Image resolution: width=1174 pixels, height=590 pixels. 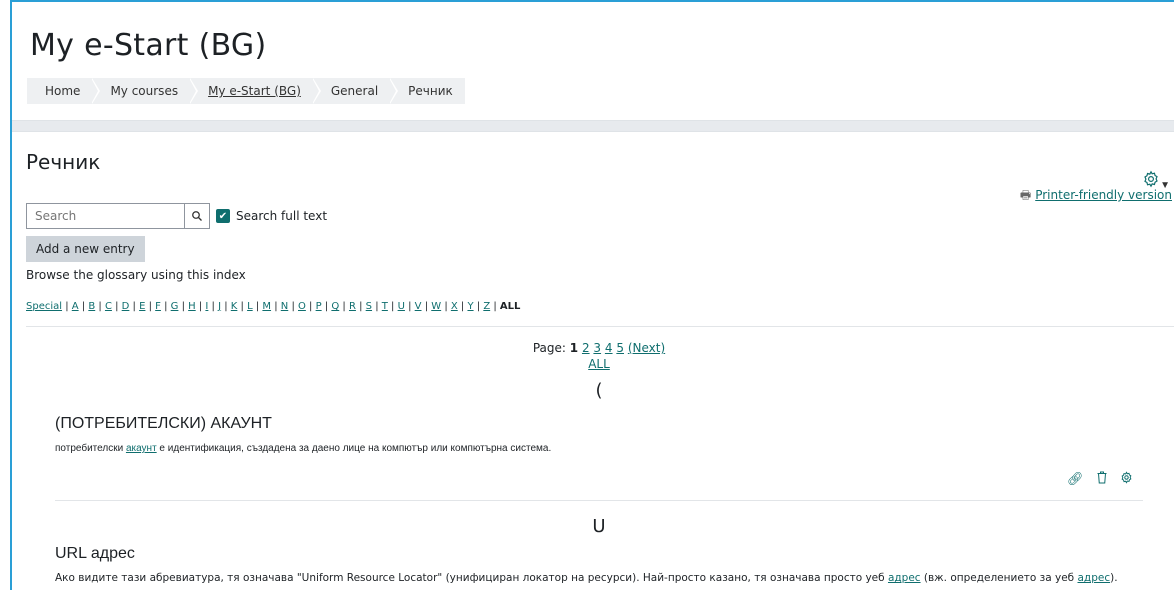 I want to click on definition-link: акаунт, so click(x=141, y=448).